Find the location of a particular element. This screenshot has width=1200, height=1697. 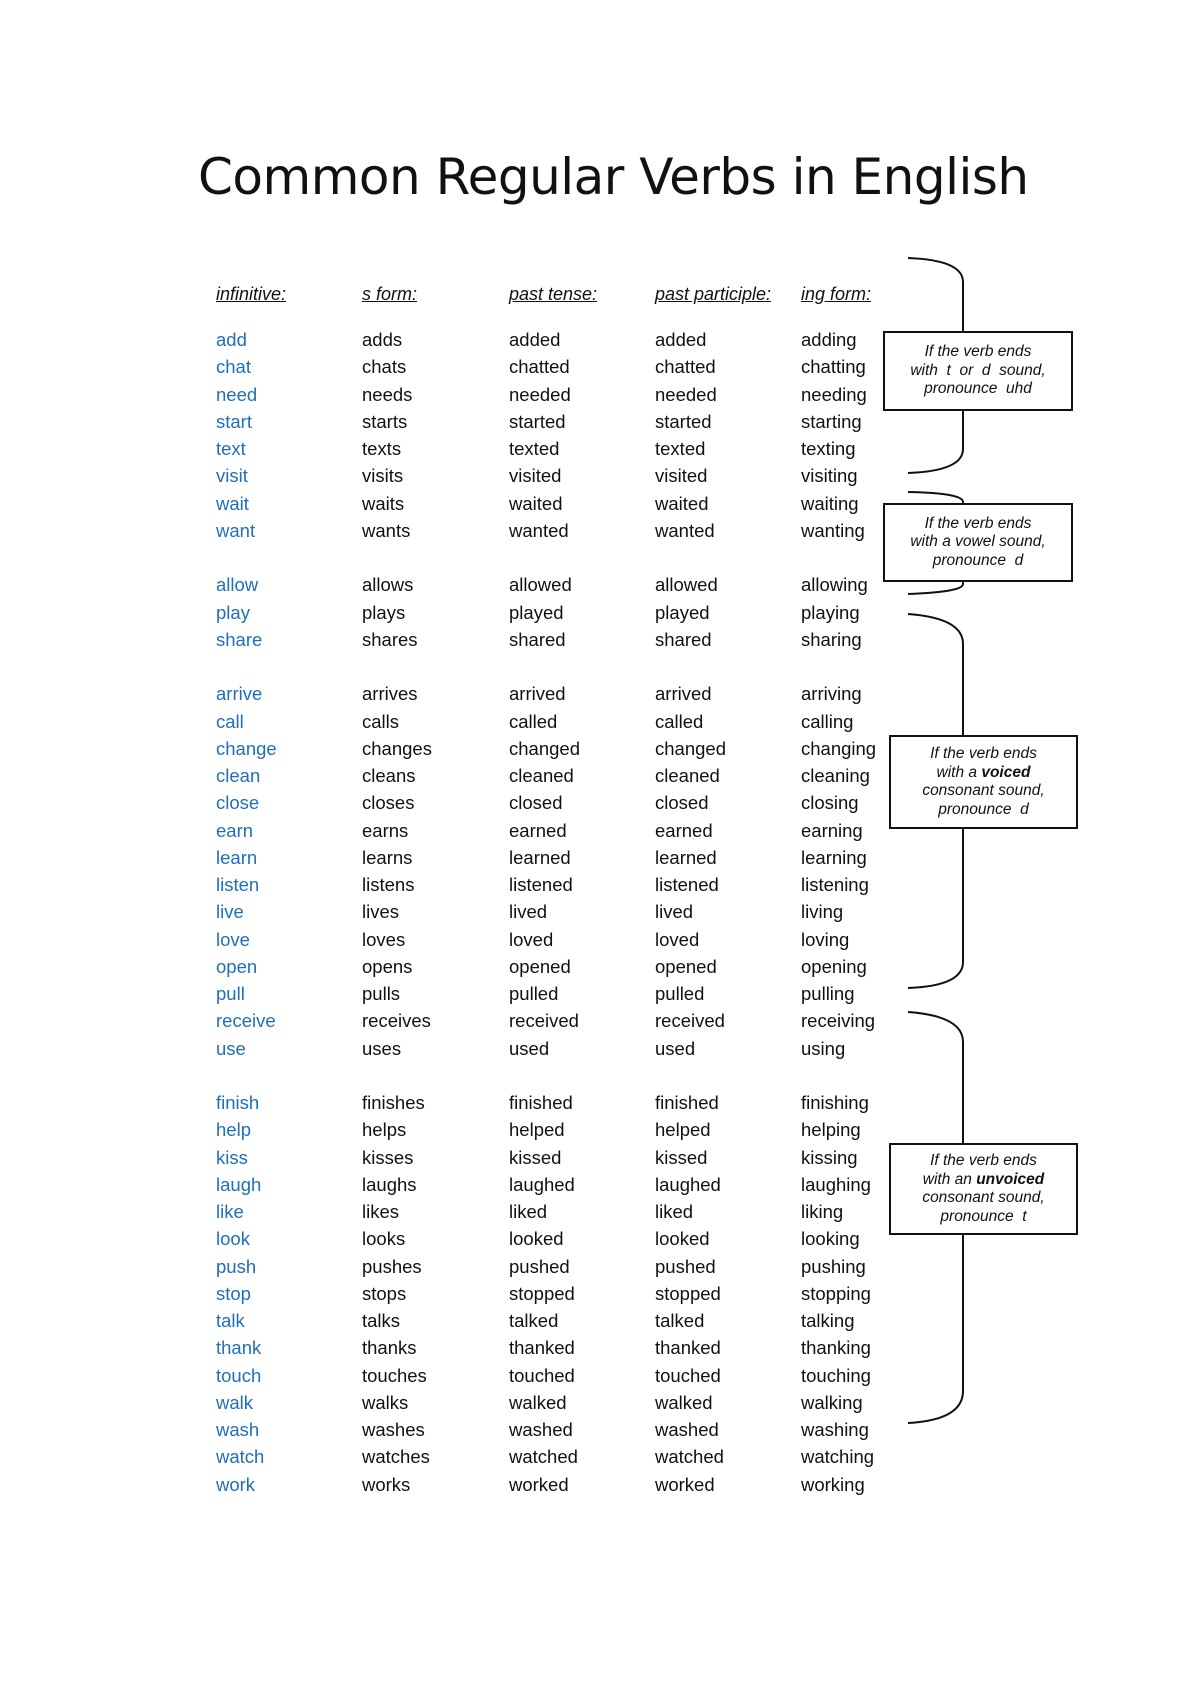

note-text: with an is located at coordinates (949, 1179).